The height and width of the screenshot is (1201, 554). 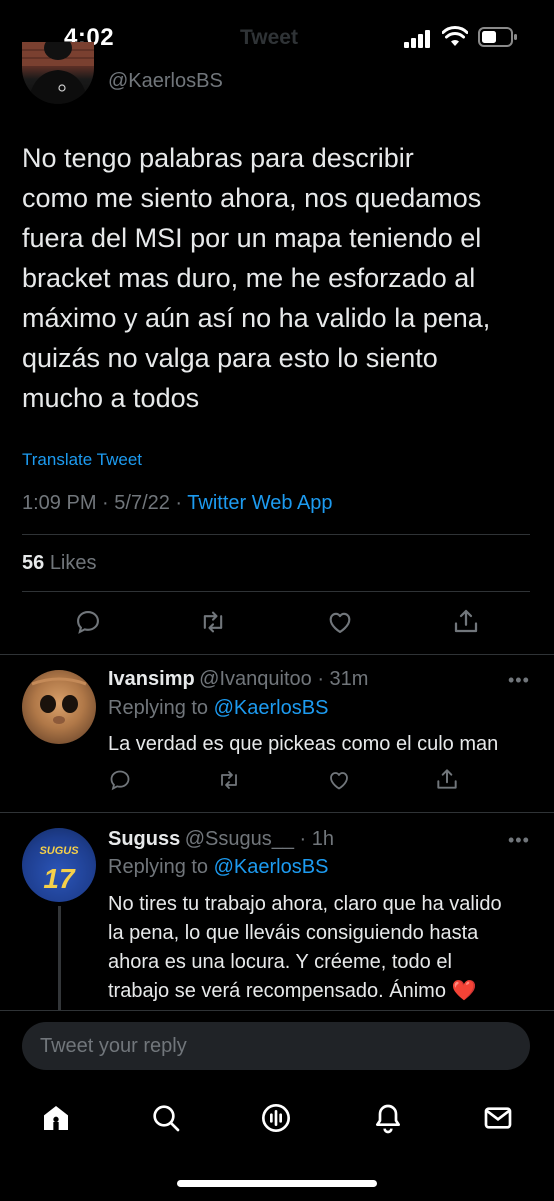 What do you see at coordinates (59, 503) in the screenshot?
I see `tweet-time: 1:09 PM` at bounding box center [59, 503].